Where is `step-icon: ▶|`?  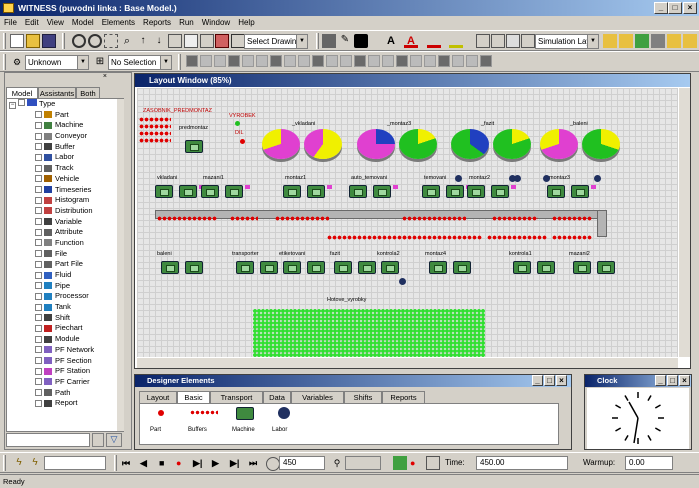 step-icon: ▶| is located at coordinates (197, 463).